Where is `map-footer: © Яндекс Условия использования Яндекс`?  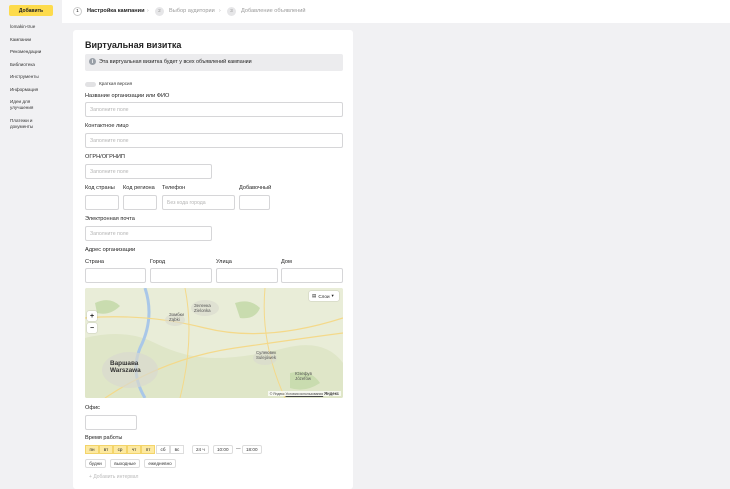
map-footer: © Яндекс Условия использования Яндекс is located at coordinates (304, 393).